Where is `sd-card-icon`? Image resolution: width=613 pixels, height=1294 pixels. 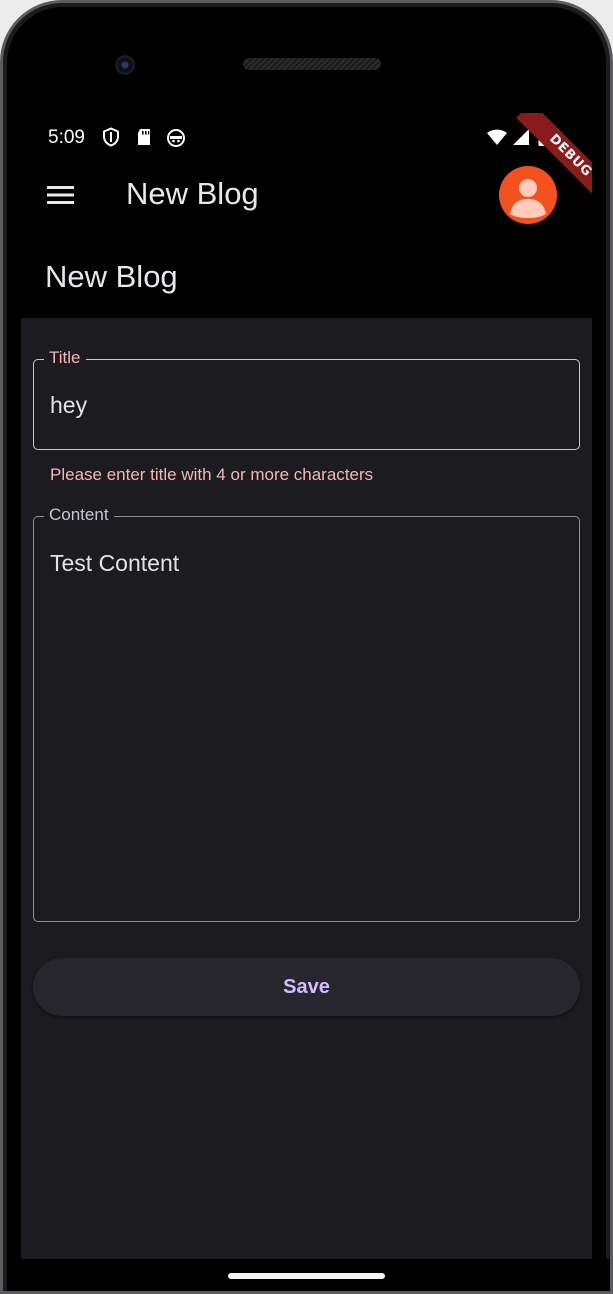 sd-card-icon is located at coordinates (144, 137).